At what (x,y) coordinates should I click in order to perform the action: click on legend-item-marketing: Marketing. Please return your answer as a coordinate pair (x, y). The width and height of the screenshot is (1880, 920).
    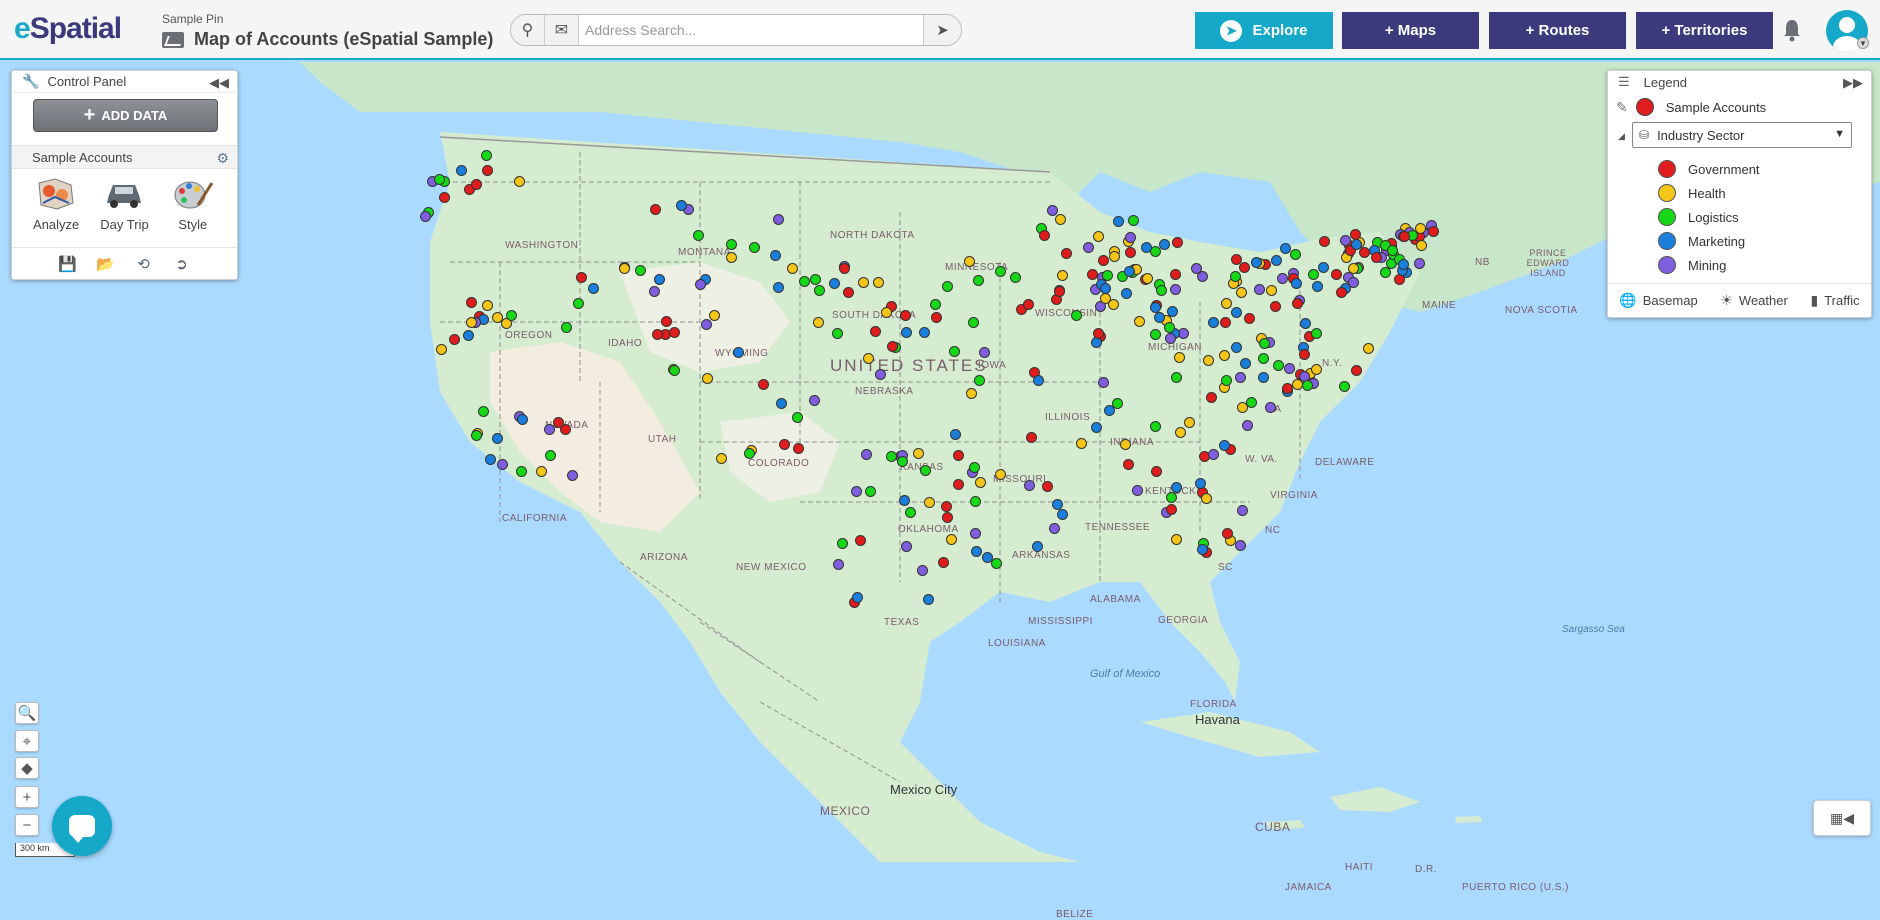
    Looking at the image, I should click on (1709, 241).